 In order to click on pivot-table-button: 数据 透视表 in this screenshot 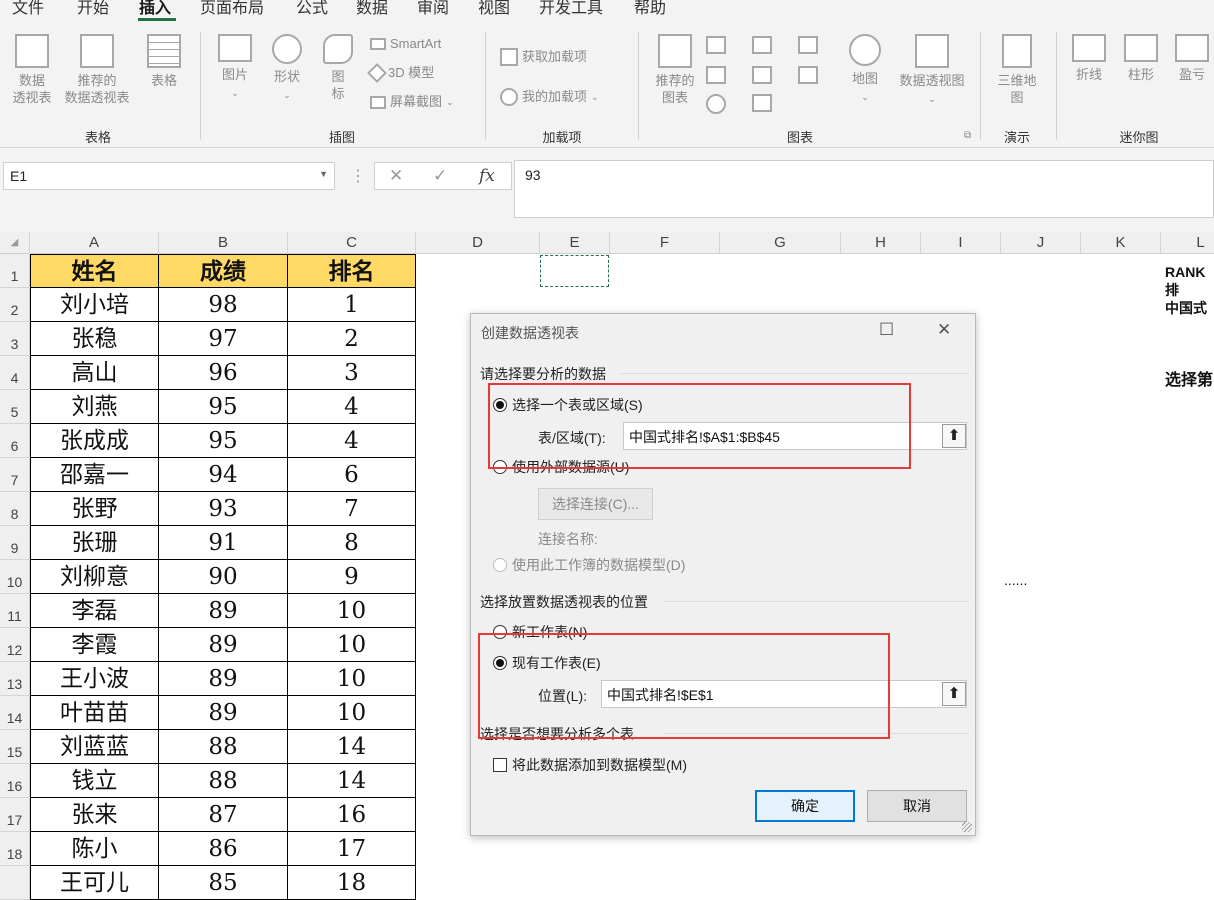, I will do `click(32, 70)`.